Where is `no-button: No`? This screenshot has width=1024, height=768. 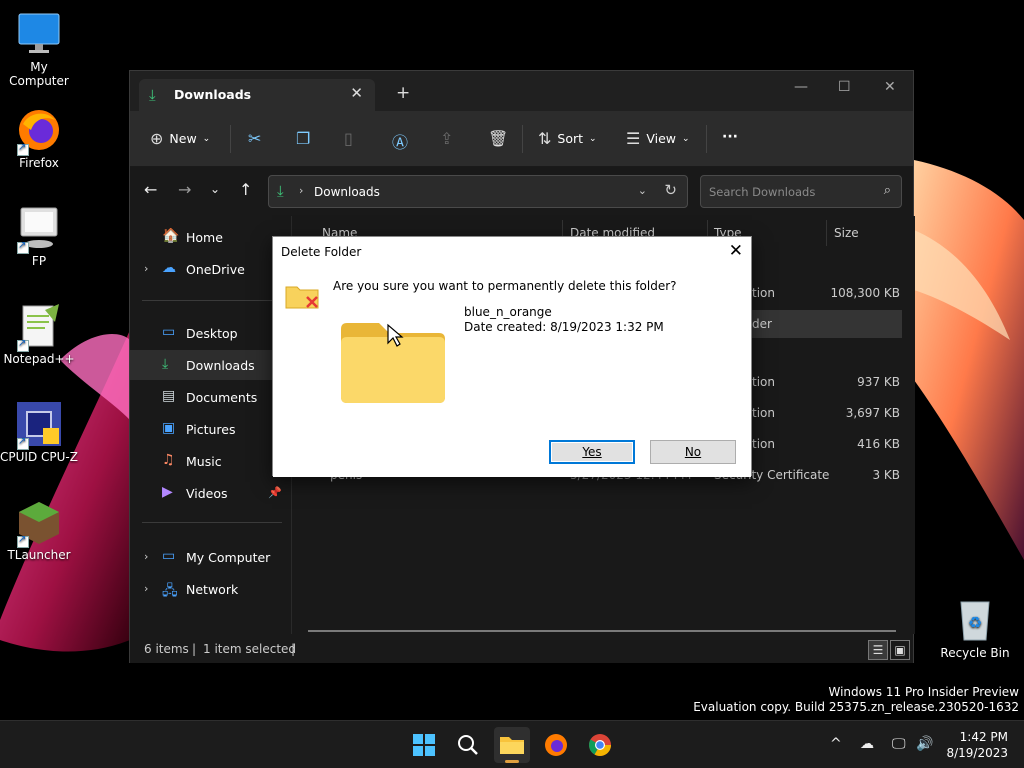
no-button: No is located at coordinates (693, 452).